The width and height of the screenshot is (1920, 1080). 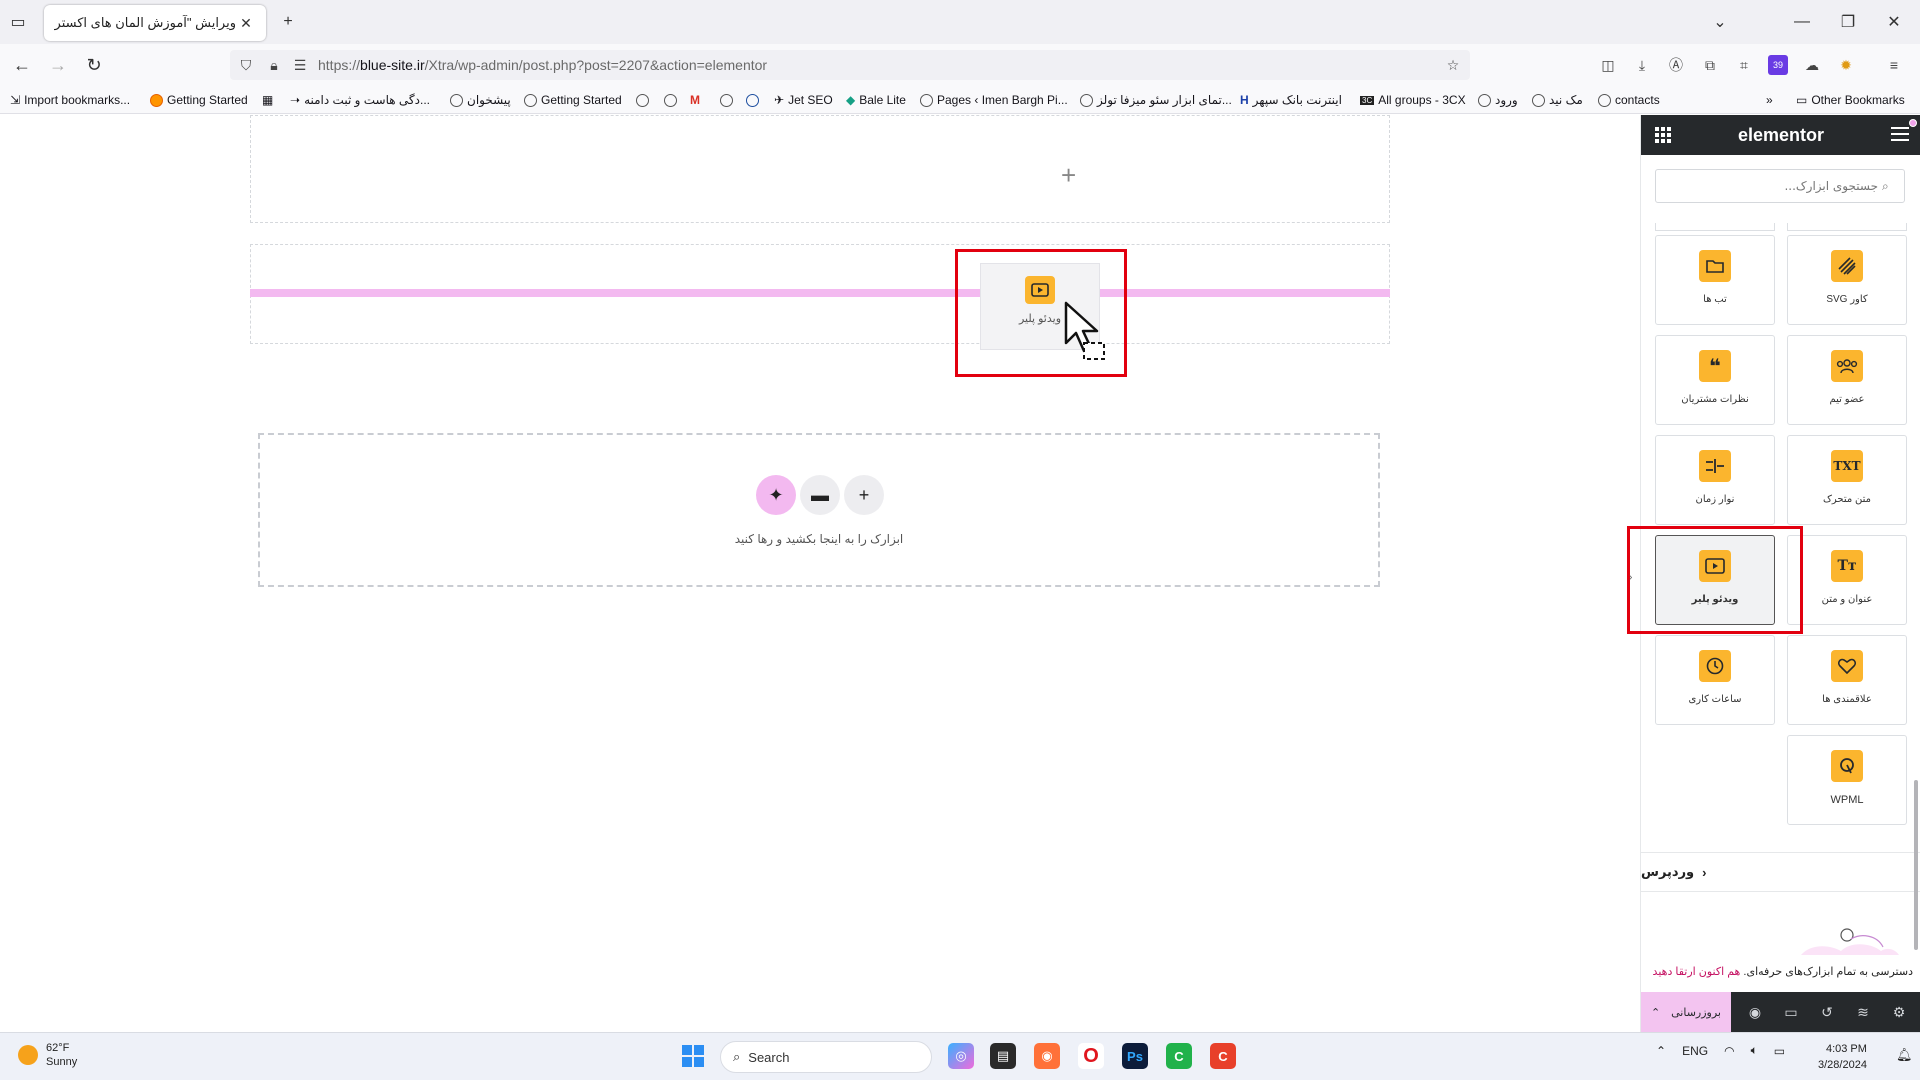 I want to click on vpn-extension-icon: 39, so click(x=1778, y=65).